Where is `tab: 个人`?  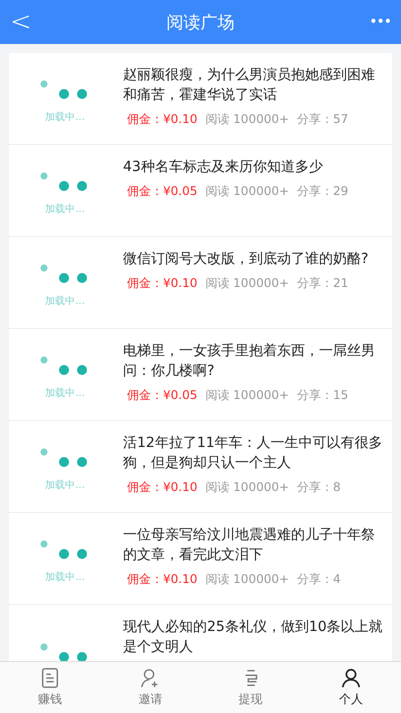
tab: 个人 is located at coordinates (350, 687).